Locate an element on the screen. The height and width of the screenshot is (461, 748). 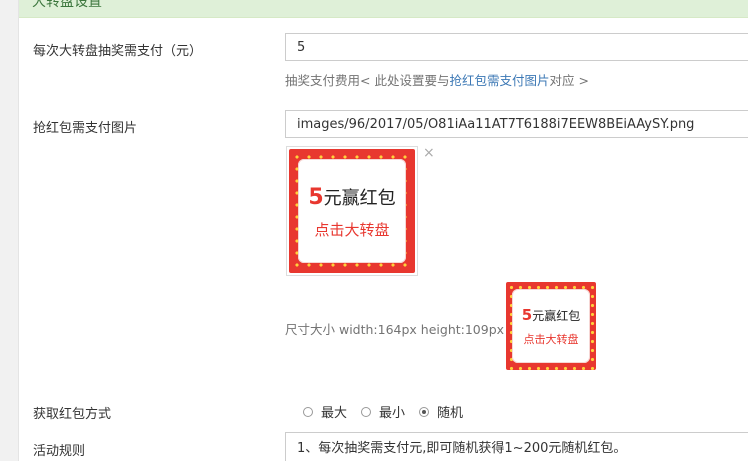
section-header: 大转盘设置 is located at coordinates (383, 9).